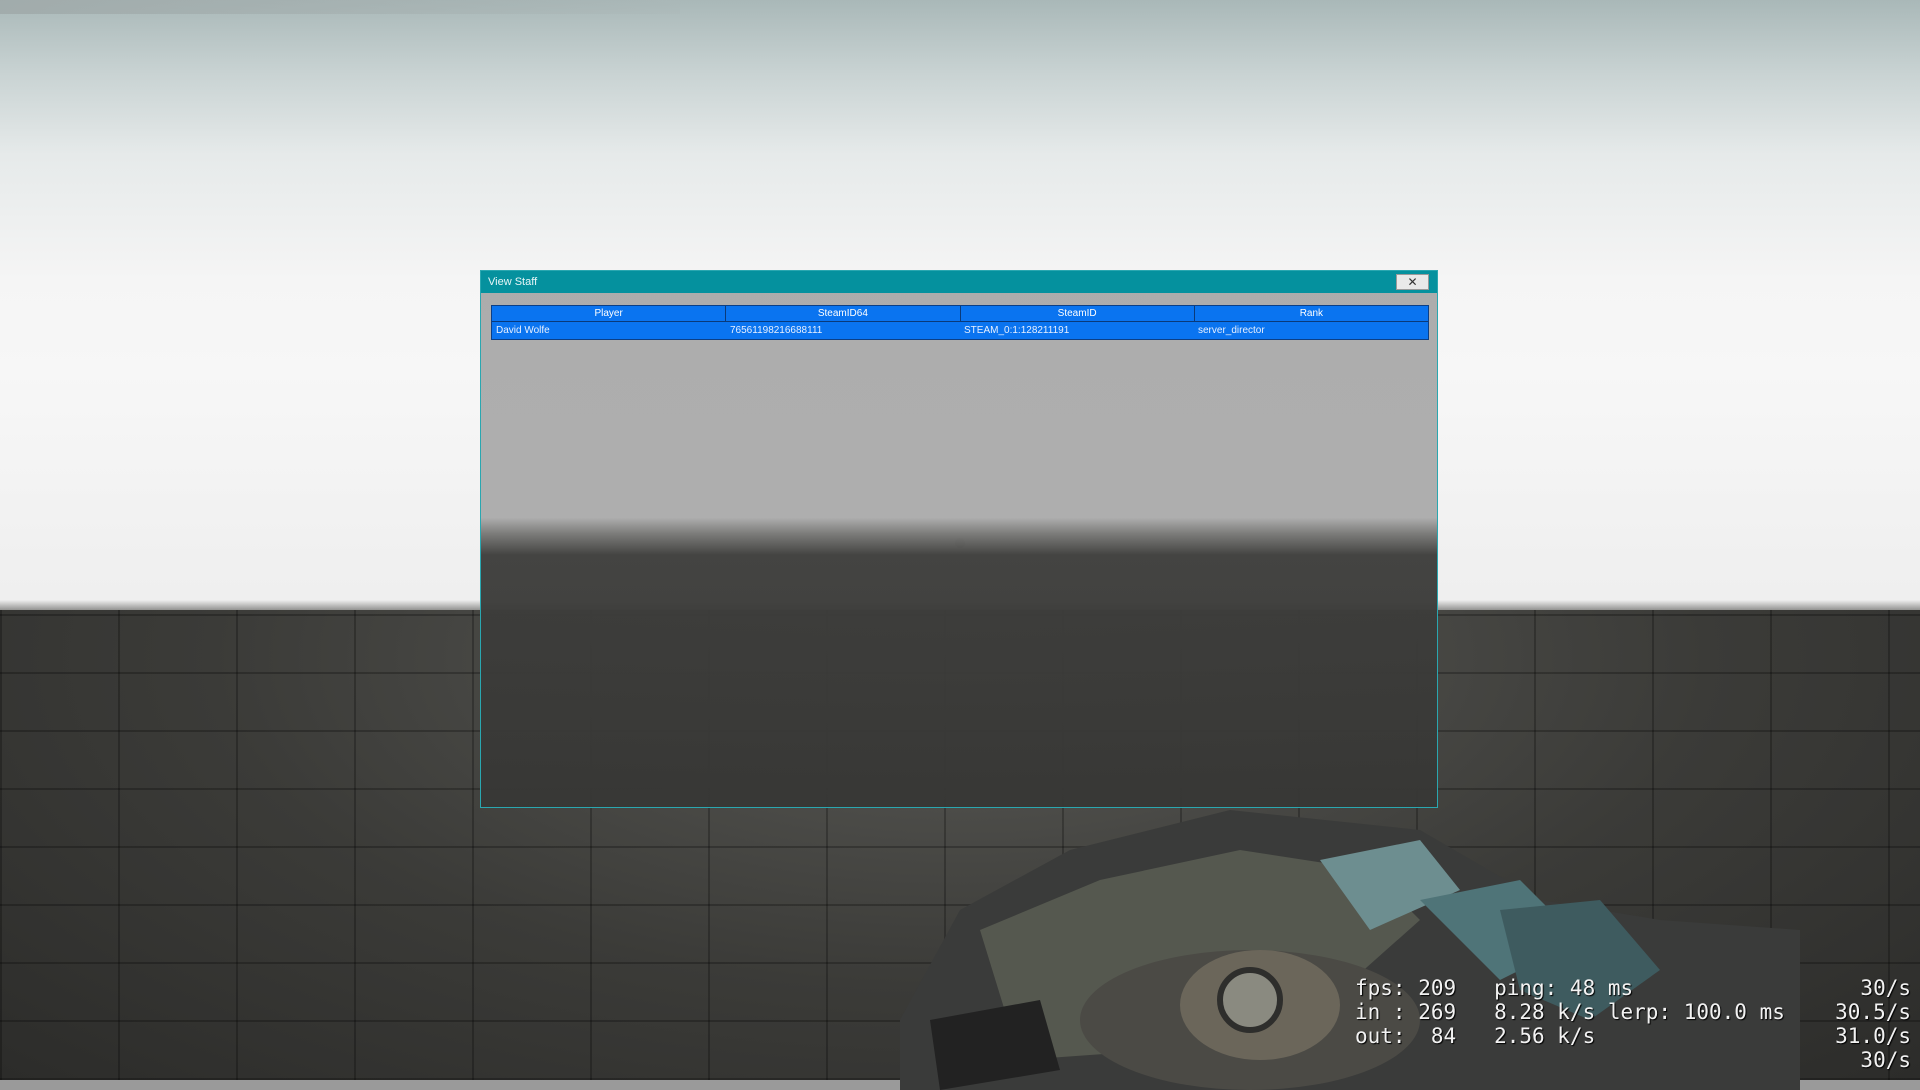  I want to click on net-graph-rate: 30.5/s, so click(1873, 1012).